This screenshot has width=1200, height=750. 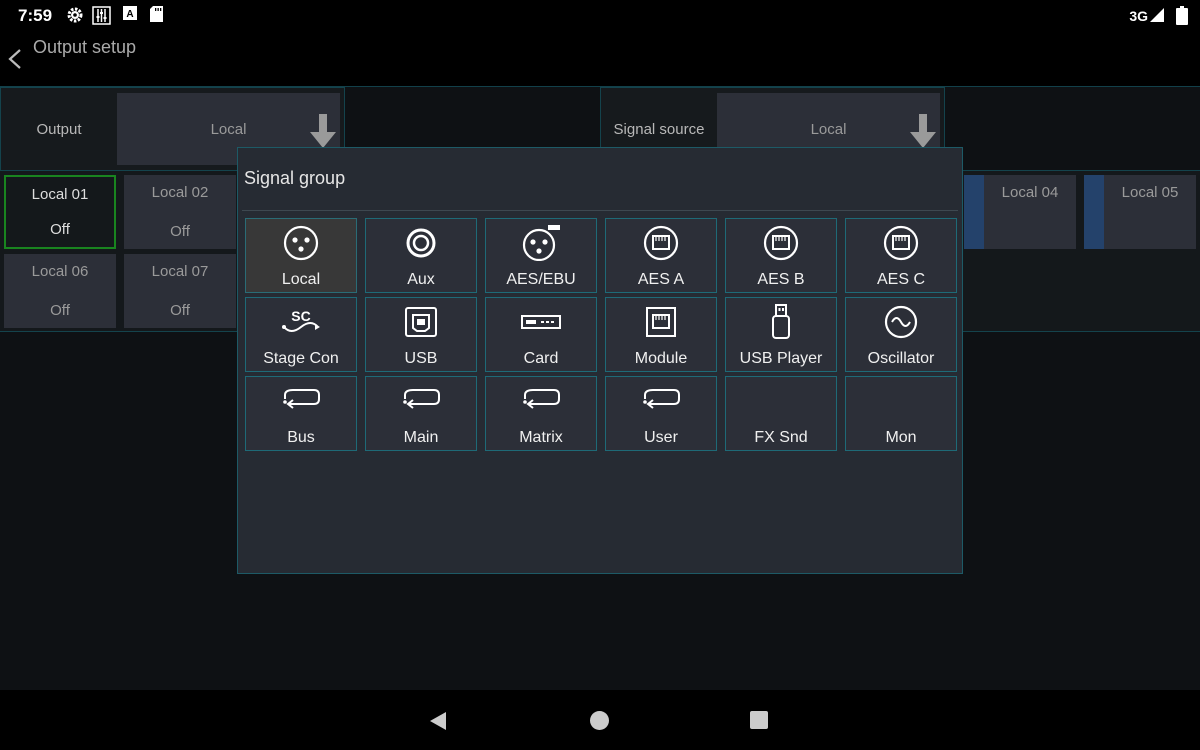 What do you see at coordinates (59, 129) in the screenshot?
I see `output-label: Output` at bounding box center [59, 129].